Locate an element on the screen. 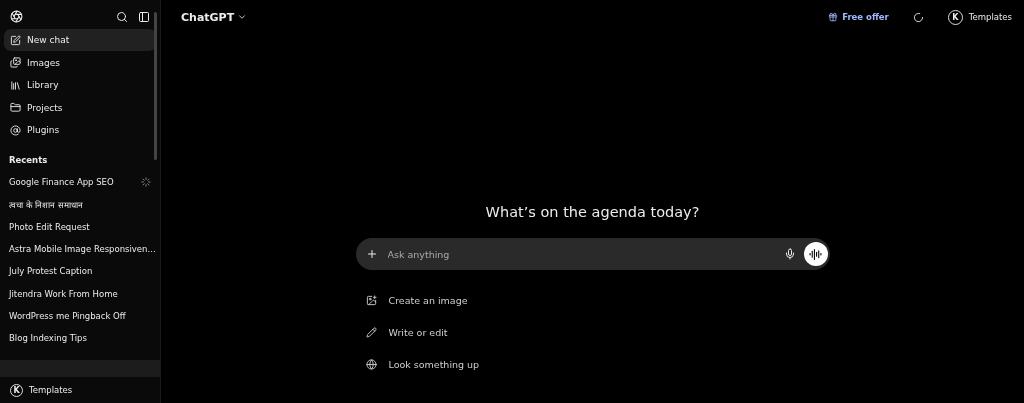 The image size is (1024, 403). at-sign-icon is located at coordinates (15, 130).